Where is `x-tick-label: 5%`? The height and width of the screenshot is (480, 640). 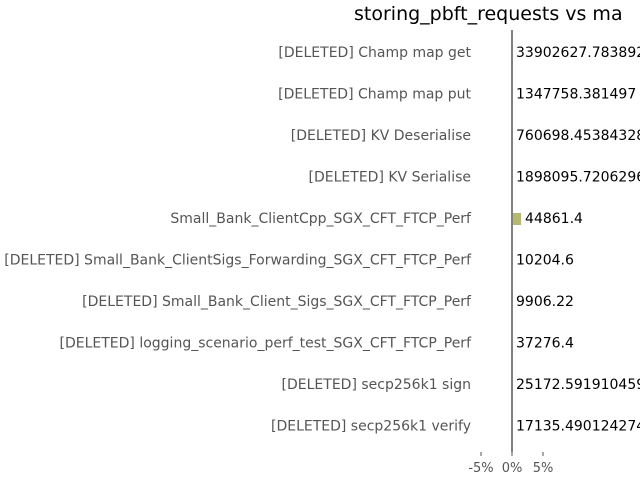 x-tick-label: 5% is located at coordinates (543, 468).